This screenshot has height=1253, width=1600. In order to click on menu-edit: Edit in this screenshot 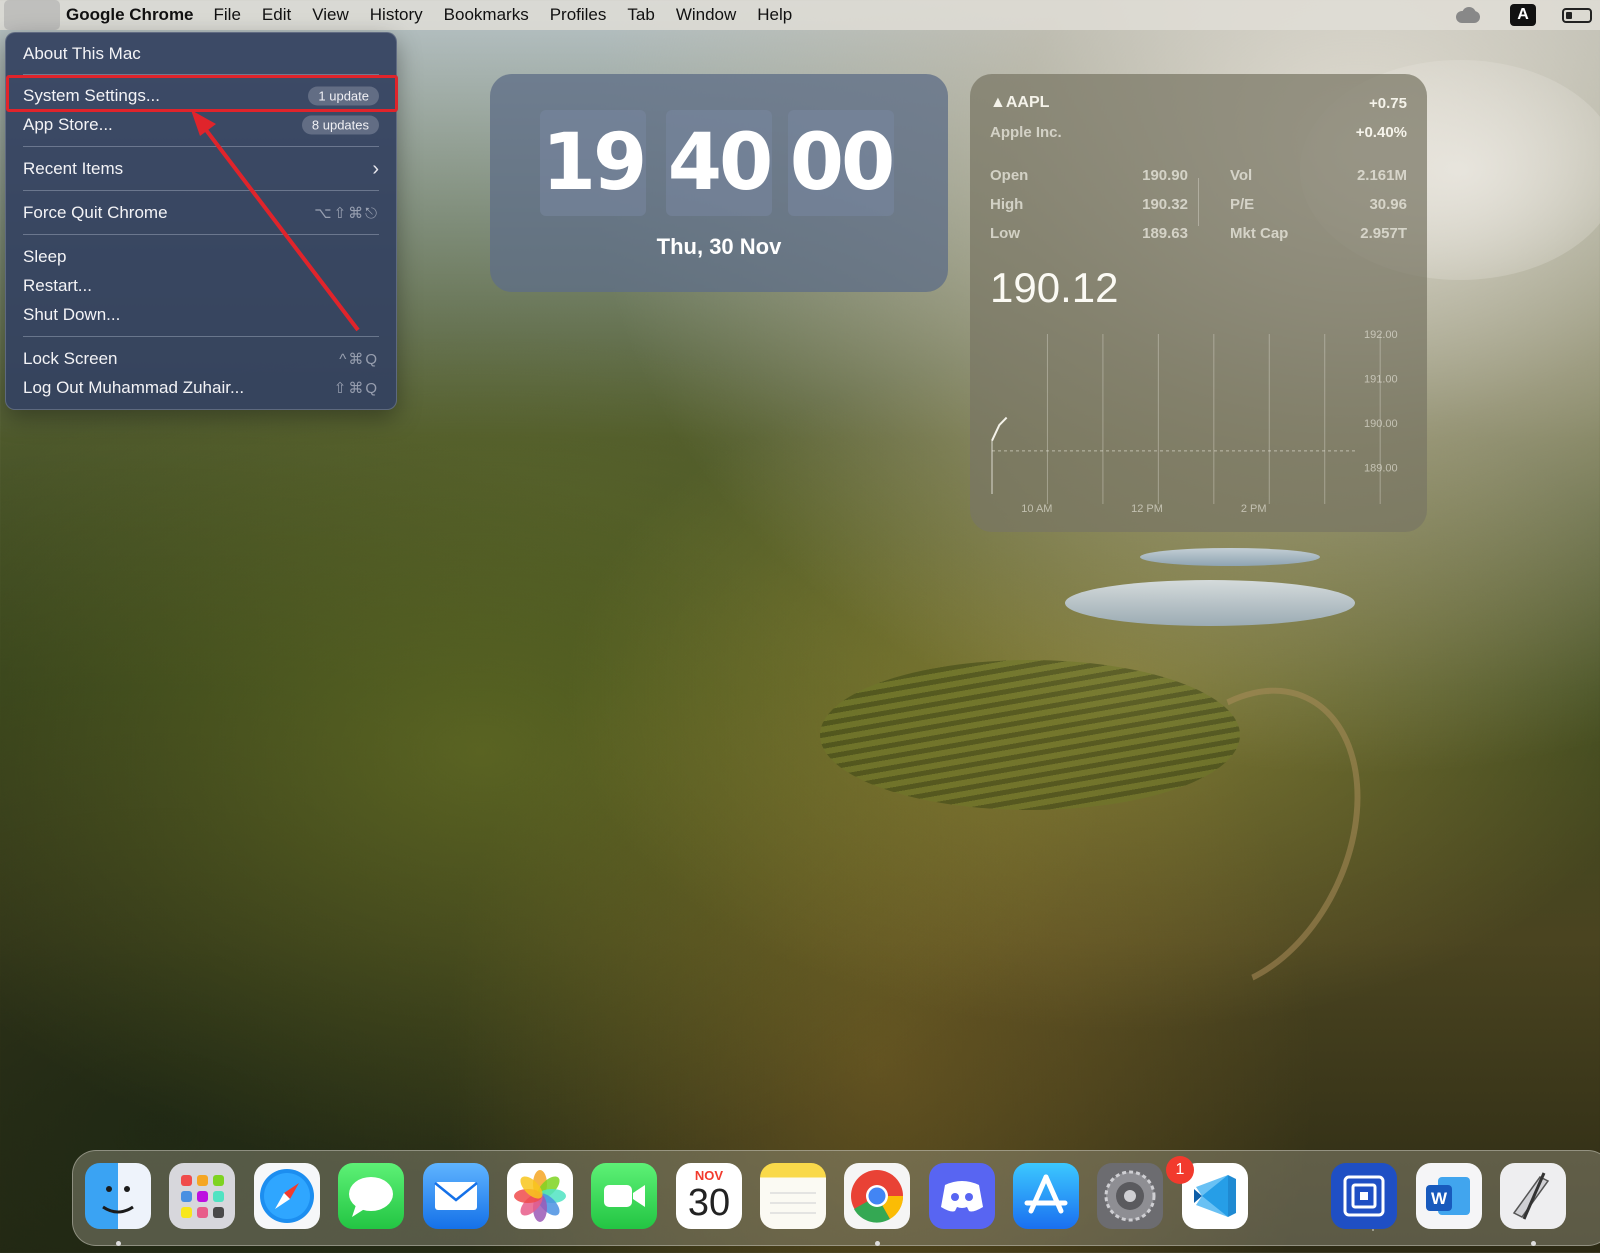, I will do `click(276, 15)`.